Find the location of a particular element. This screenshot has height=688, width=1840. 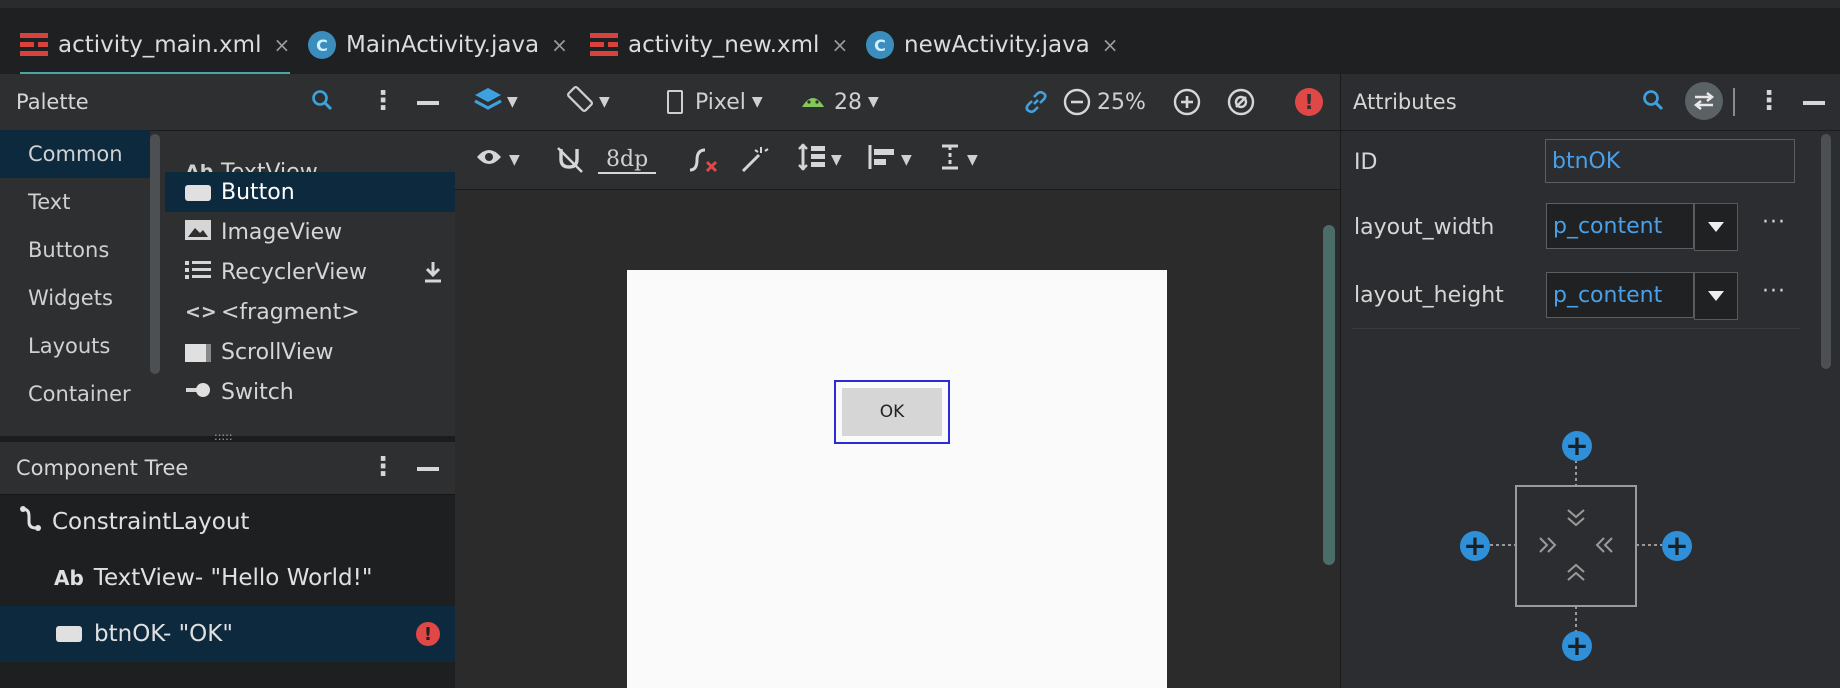

xml-layout-icon is located at coordinates (34, 45).